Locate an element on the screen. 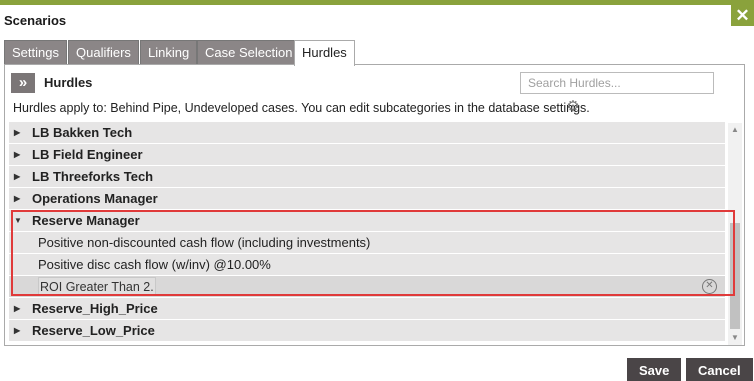 This screenshot has width=754, height=381. tree-item-reserve-low-price: ▶ Reserve_Low_Price is located at coordinates (367, 330).